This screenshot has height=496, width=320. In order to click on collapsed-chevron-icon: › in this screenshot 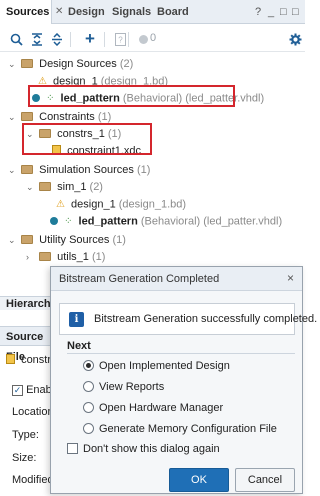, I will do `click(31, 257)`.